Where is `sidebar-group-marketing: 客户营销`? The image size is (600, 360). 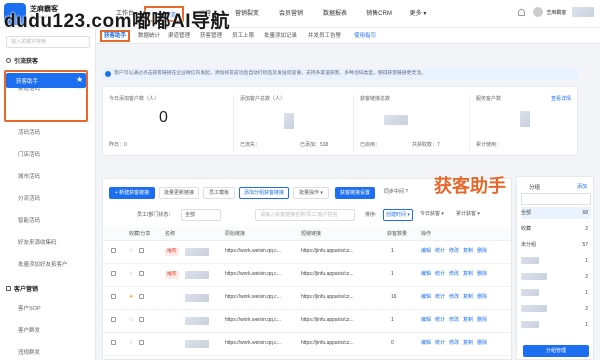 sidebar-group-marketing: 客户营销 is located at coordinates (22, 288).